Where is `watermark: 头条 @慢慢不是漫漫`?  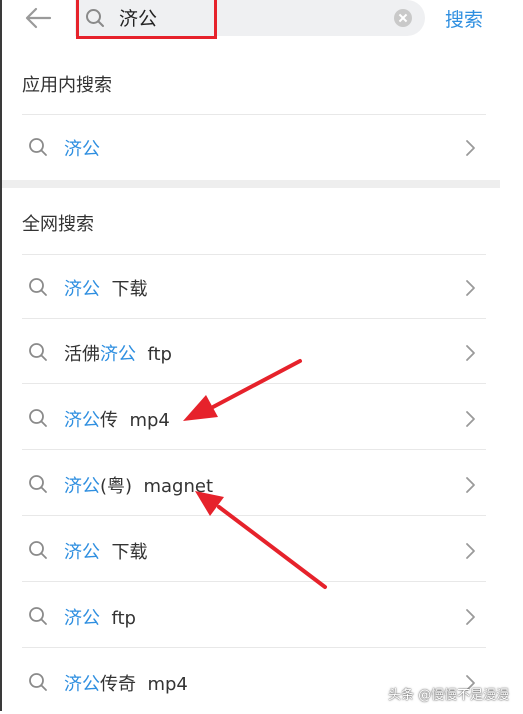
watermark: 头条 @慢慢不是漫漫 is located at coordinates (449, 695).